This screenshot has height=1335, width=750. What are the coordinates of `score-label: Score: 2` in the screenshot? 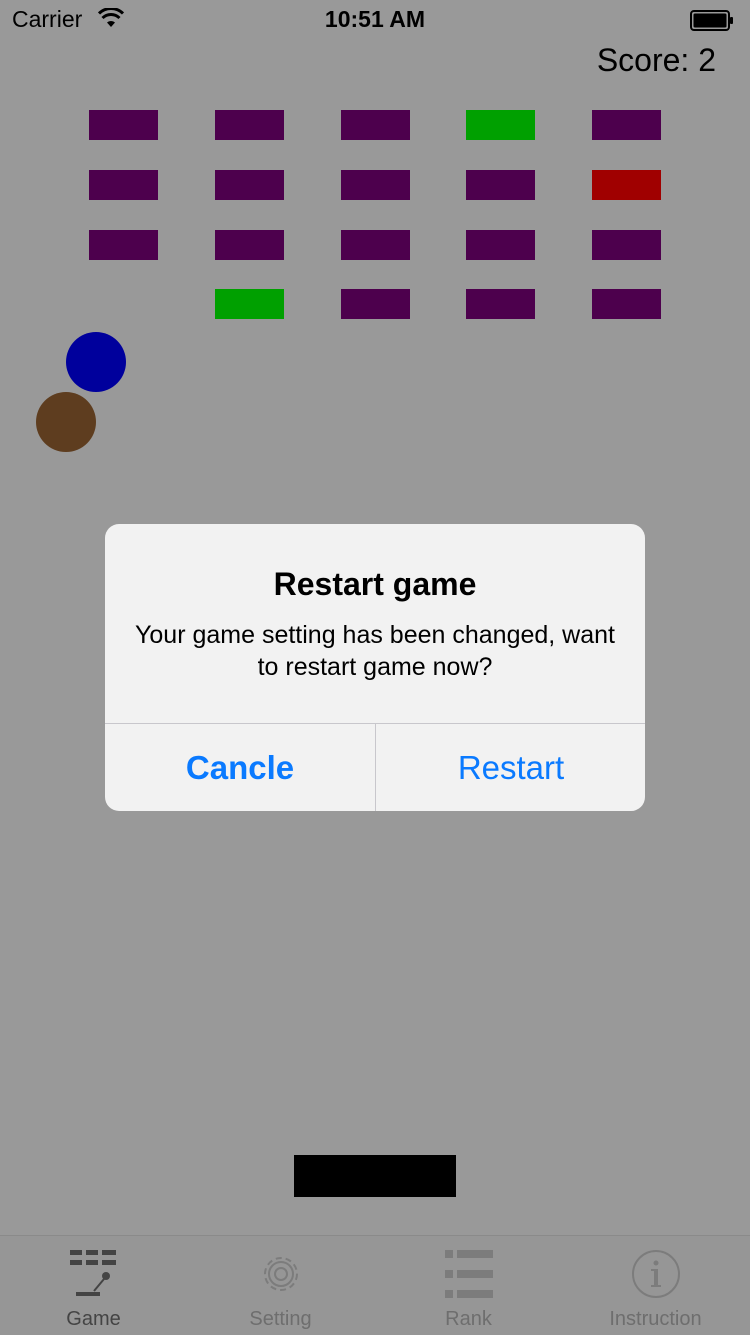 It's located at (656, 60).